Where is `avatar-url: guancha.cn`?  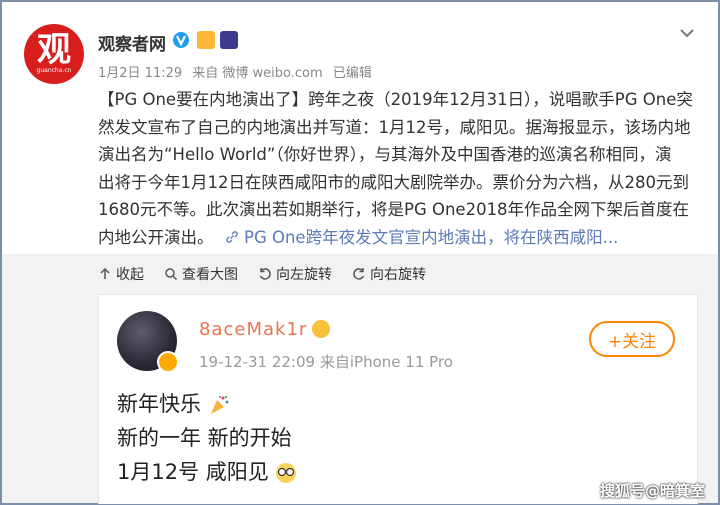
avatar-url: guancha.cn is located at coordinates (54, 70).